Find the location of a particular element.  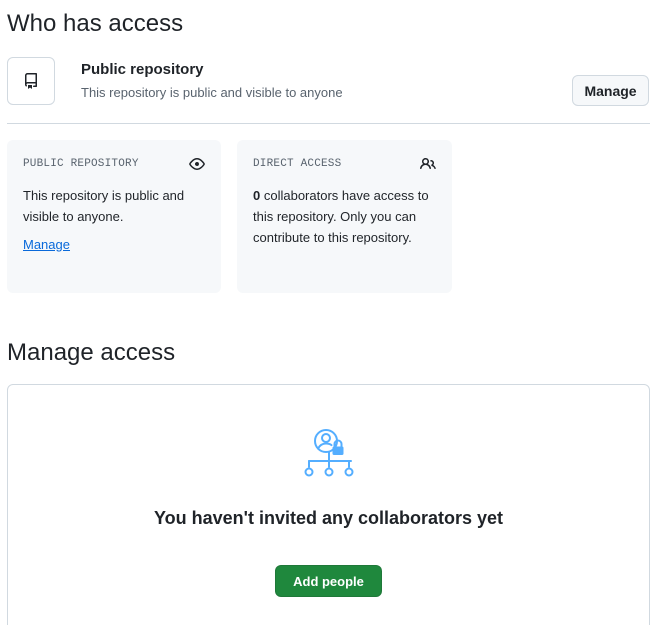

add-people-button: Add people is located at coordinates (328, 581).